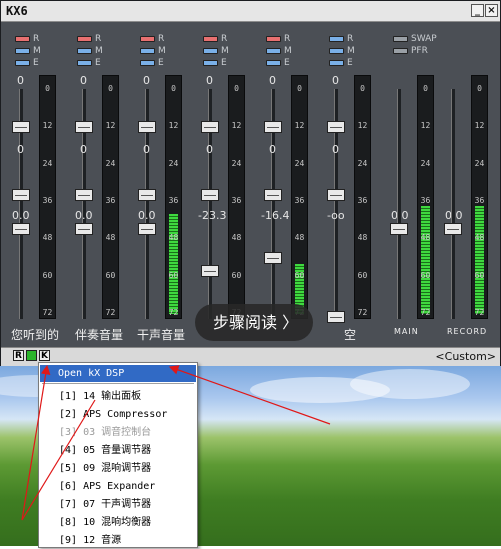 The width and height of the screenshot is (501, 549). What do you see at coordinates (249, 395) in the screenshot?
I see `arrow-to-menu` at bounding box center [249, 395].